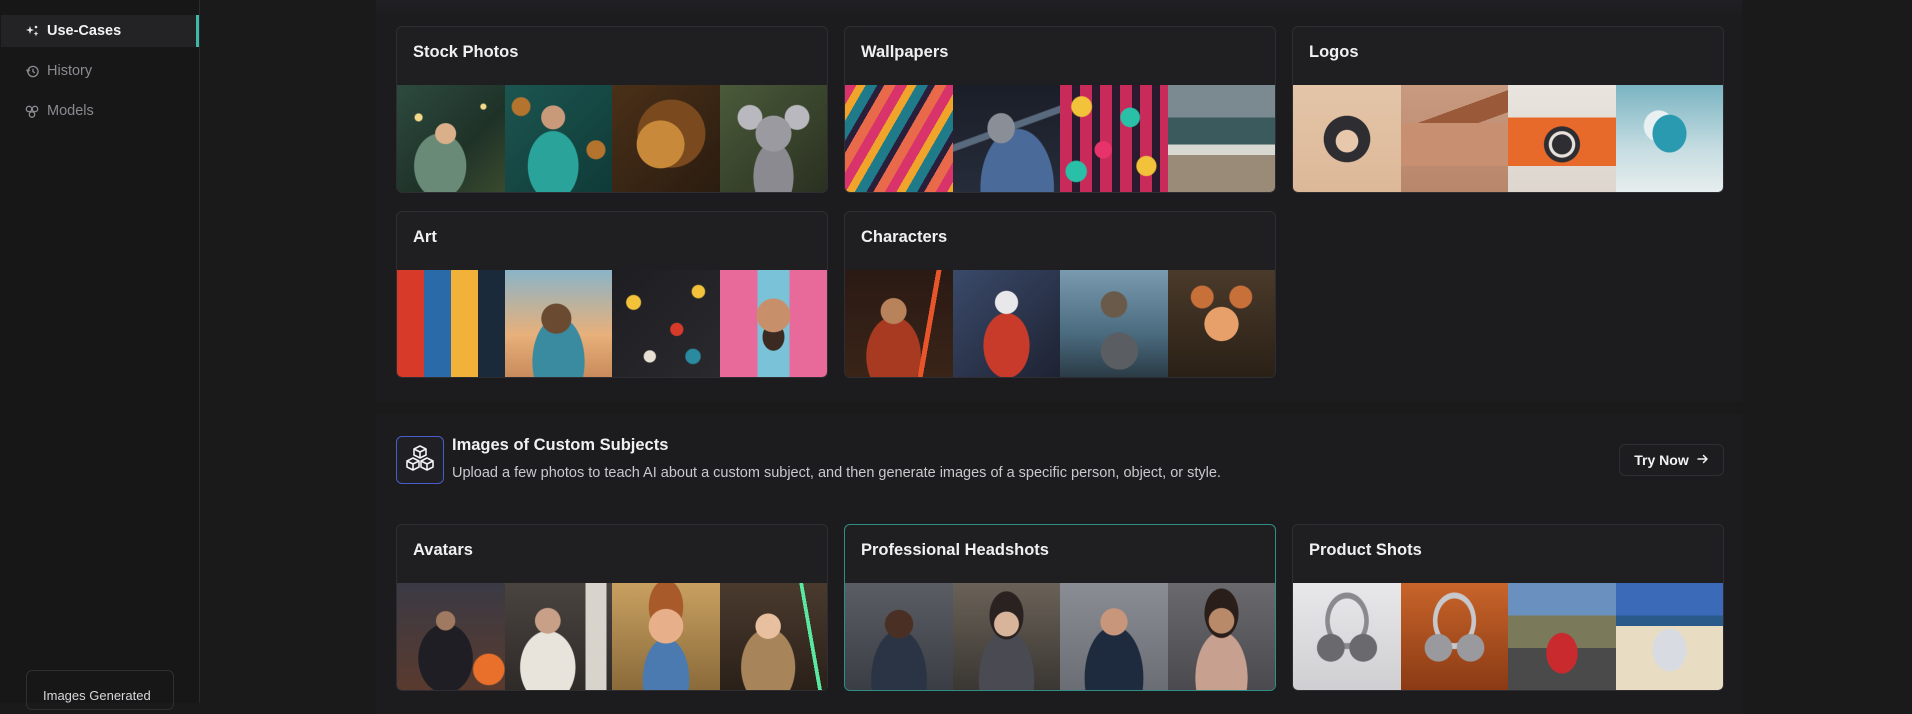 This screenshot has width=1912, height=714. I want to click on card-title: Art, so click(425, 237).